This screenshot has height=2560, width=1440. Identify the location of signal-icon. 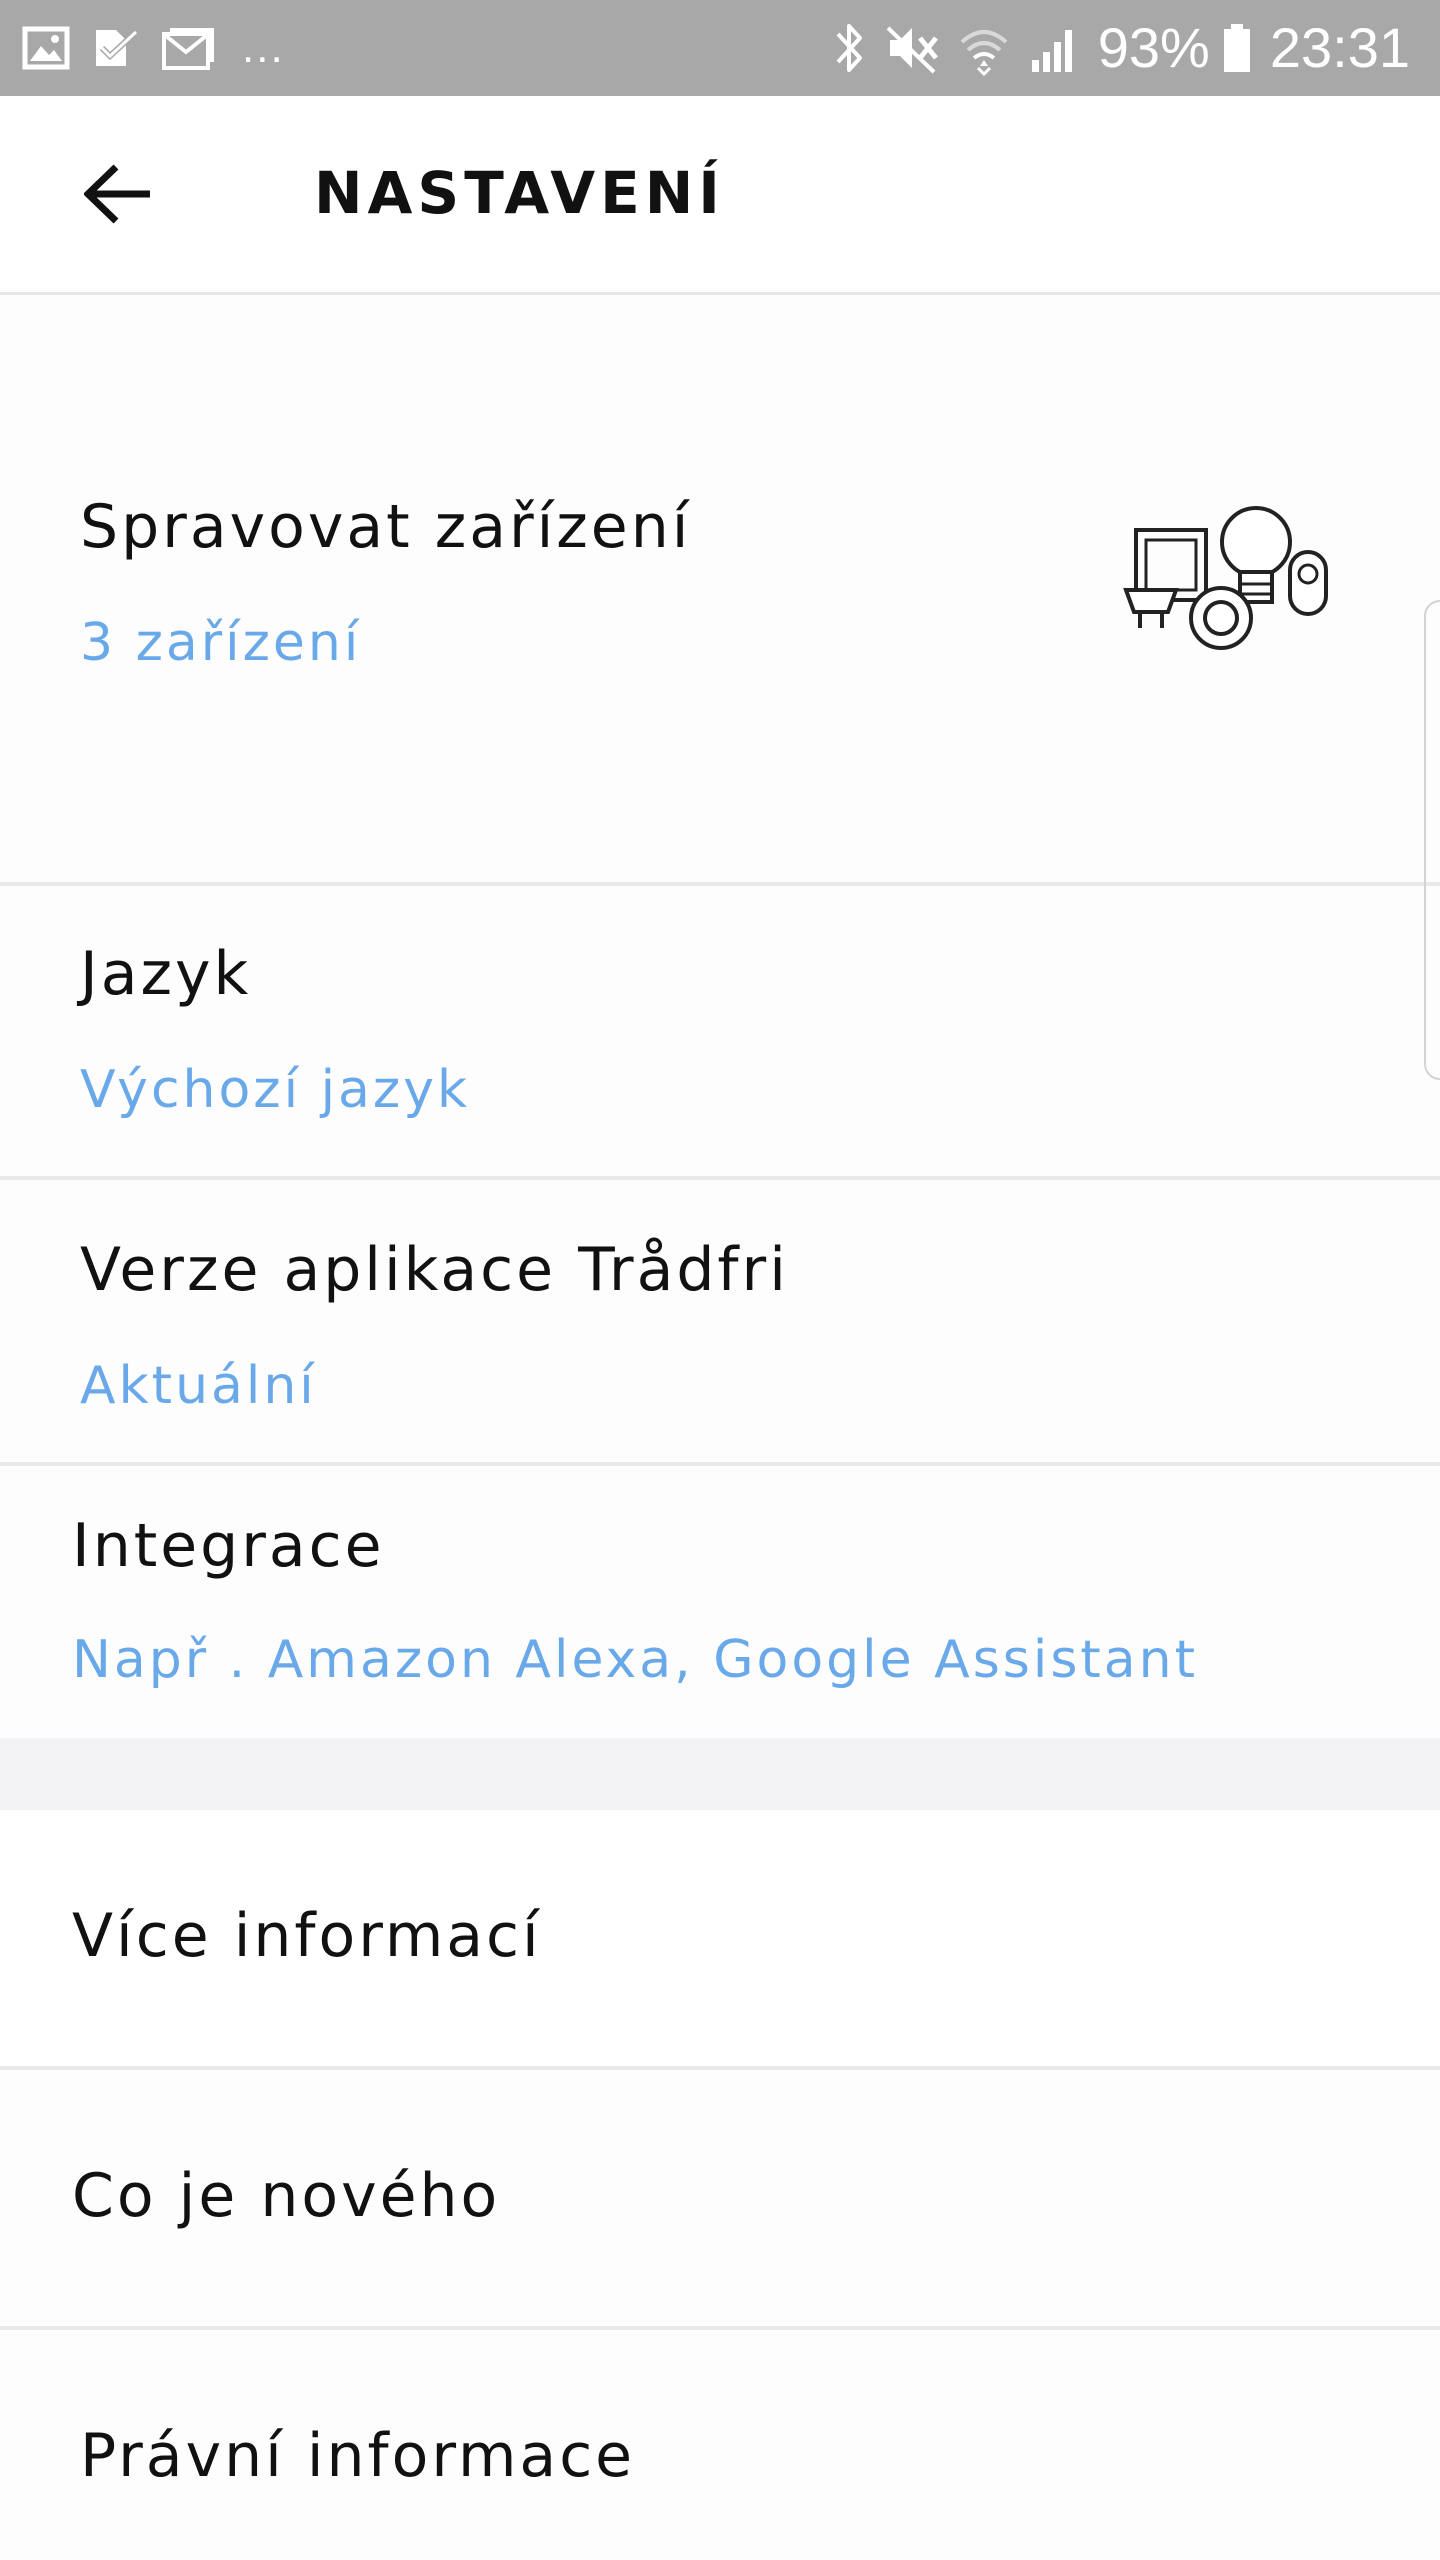
(1051, 51).